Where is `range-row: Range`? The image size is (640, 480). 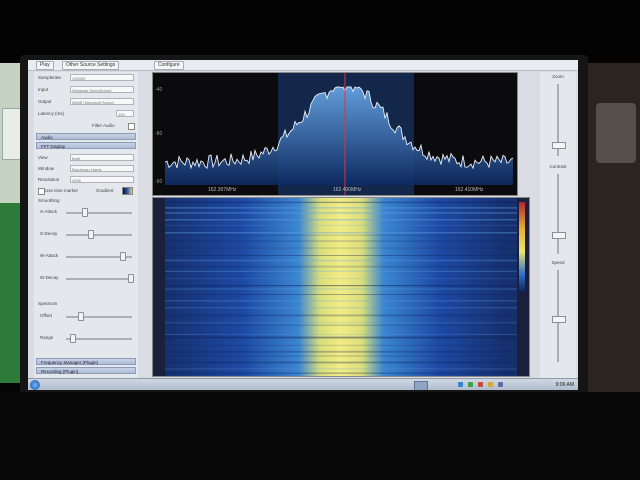
range-row: Range is located at coordinates (86, 338).